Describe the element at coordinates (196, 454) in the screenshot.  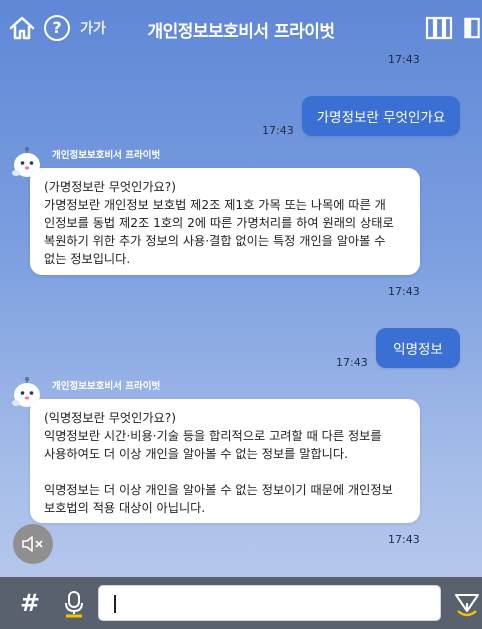
I see `bot-message-line: 사용하여도 더 이상 개인을 알아볼 수 없는 정보를 말합니다.` at that location.